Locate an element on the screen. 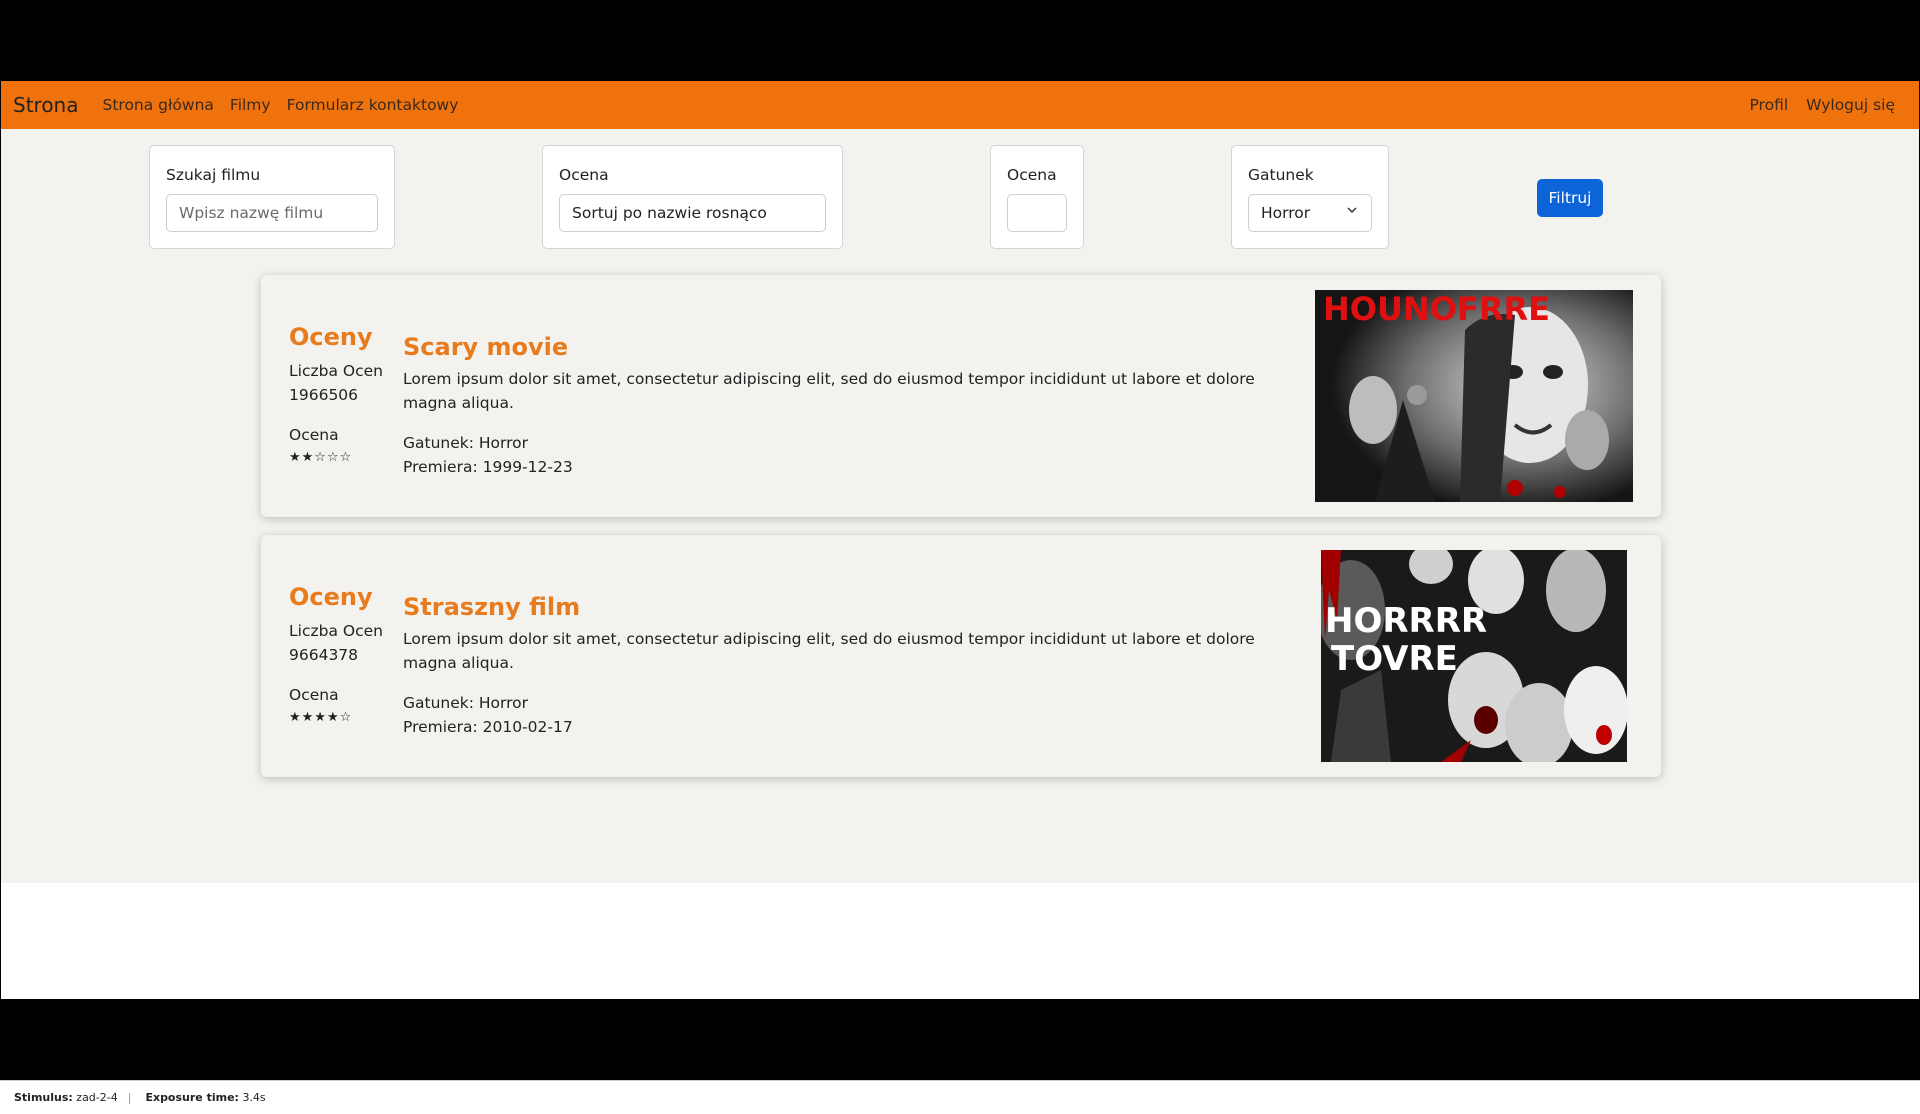  ratings-count: 9664378 is located at coordinates (324, 655).